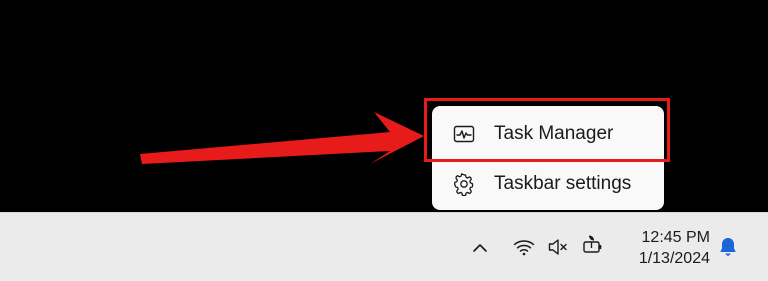 The width and height of the screenshot is (768, 281). Describe the element at coordinates (554, 133) in the screenshot. I see `menu-item-label: Task Manager` at that location.